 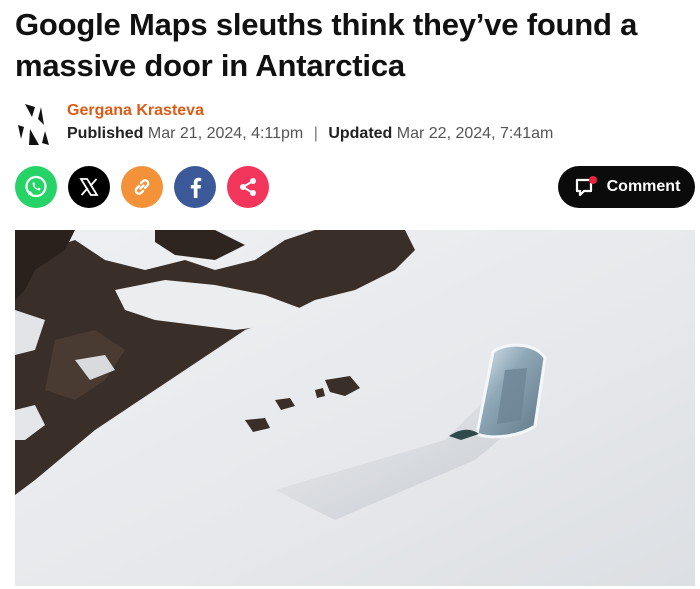 I want to click on whatsapp-icon, so click(x=36, y=186).